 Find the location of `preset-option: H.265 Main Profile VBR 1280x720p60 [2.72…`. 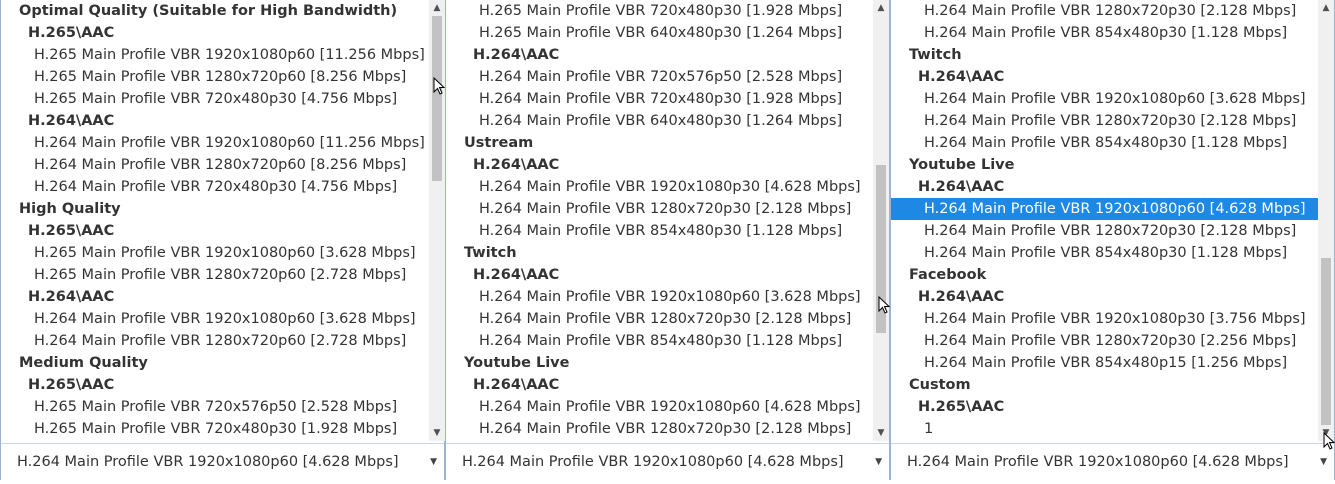

preset-option: H.265 Main Profile VBR 1280x720p60 [2.72… is located at coordinates (215, 275).